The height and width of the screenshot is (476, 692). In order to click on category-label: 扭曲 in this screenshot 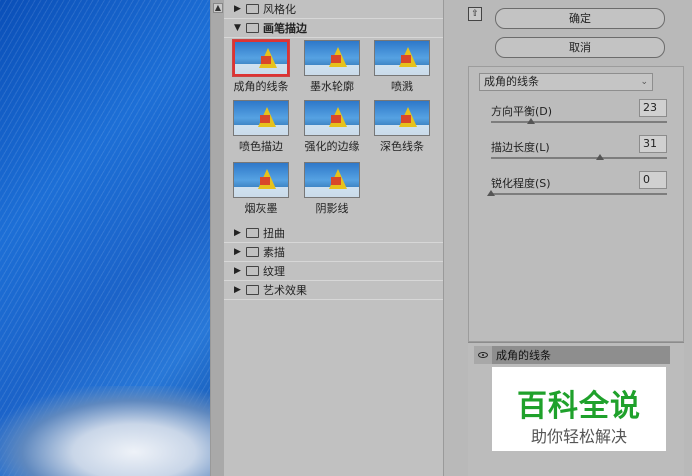, I will do `click(274, 233)`.